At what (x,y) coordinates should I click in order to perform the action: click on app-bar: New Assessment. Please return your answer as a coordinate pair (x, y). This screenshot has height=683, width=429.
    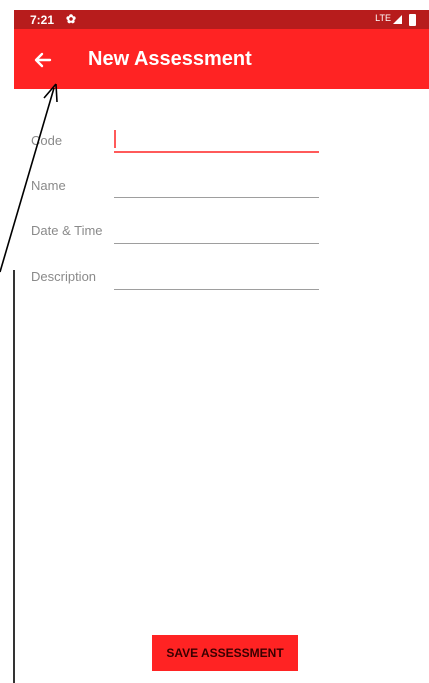
    Looking at the image, I should click on (221, 59).